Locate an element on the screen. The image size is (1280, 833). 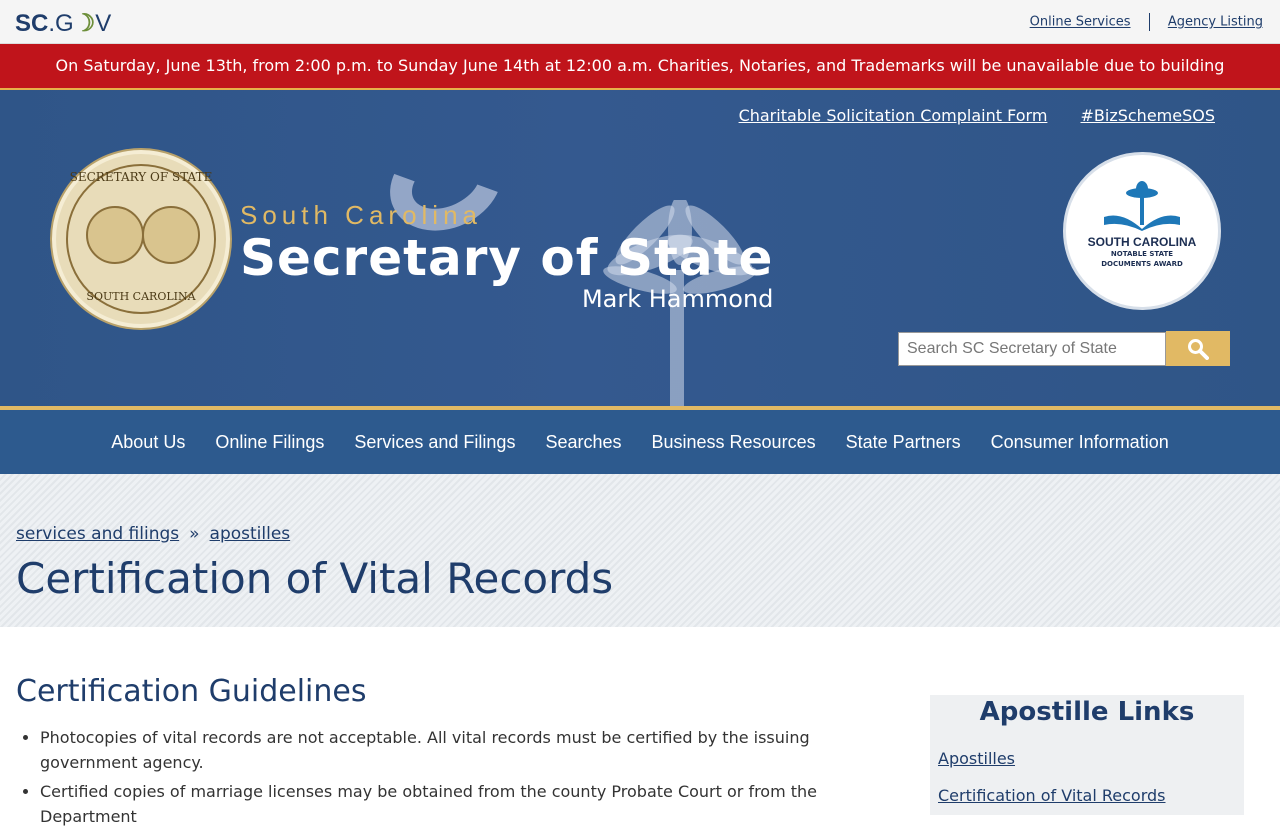
nav-about-us: About Us is located at coordinates (148, 442).